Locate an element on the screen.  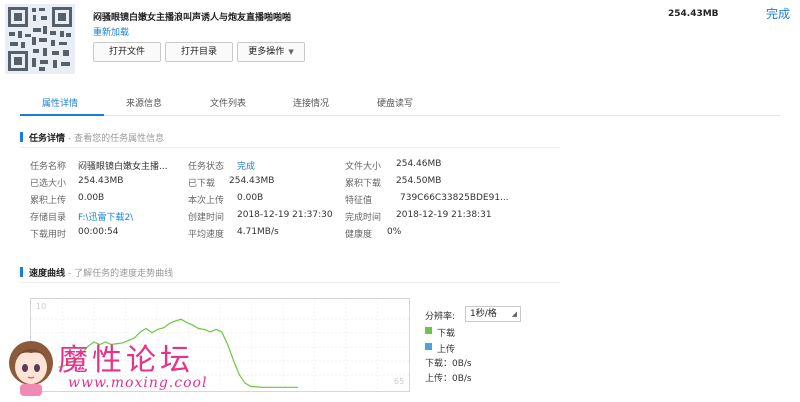
speed-curve-heading: 速度曲线 - 了解任务的速度走势曲线 is located at coordinates (96, 272).